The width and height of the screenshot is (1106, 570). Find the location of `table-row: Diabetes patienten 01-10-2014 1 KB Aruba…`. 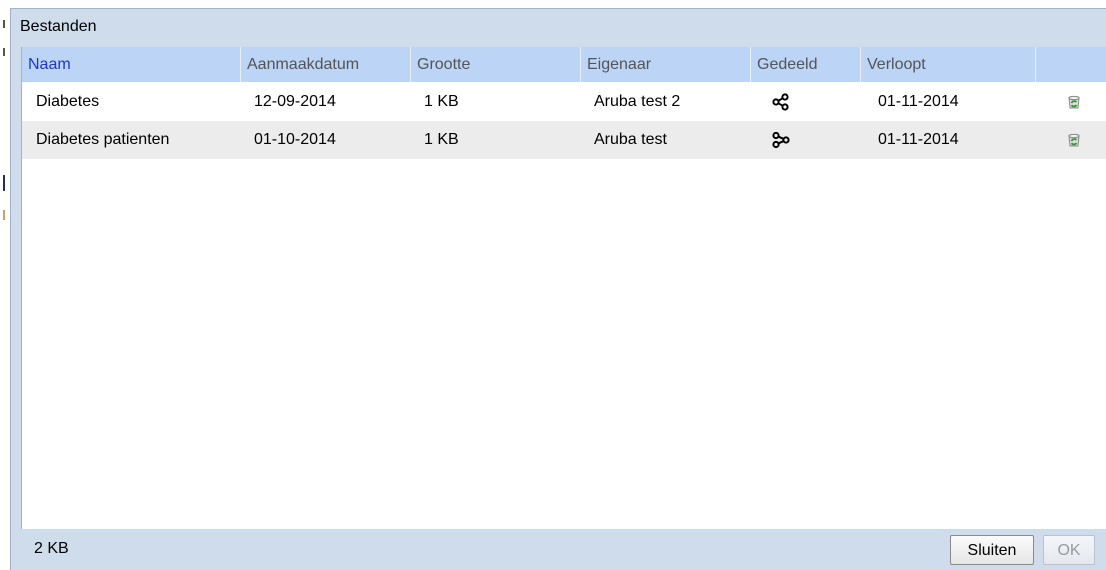

table-row: Diabetes patienten 01-10-2014 1 KB Aruba… is located at coordinates (564, 140).